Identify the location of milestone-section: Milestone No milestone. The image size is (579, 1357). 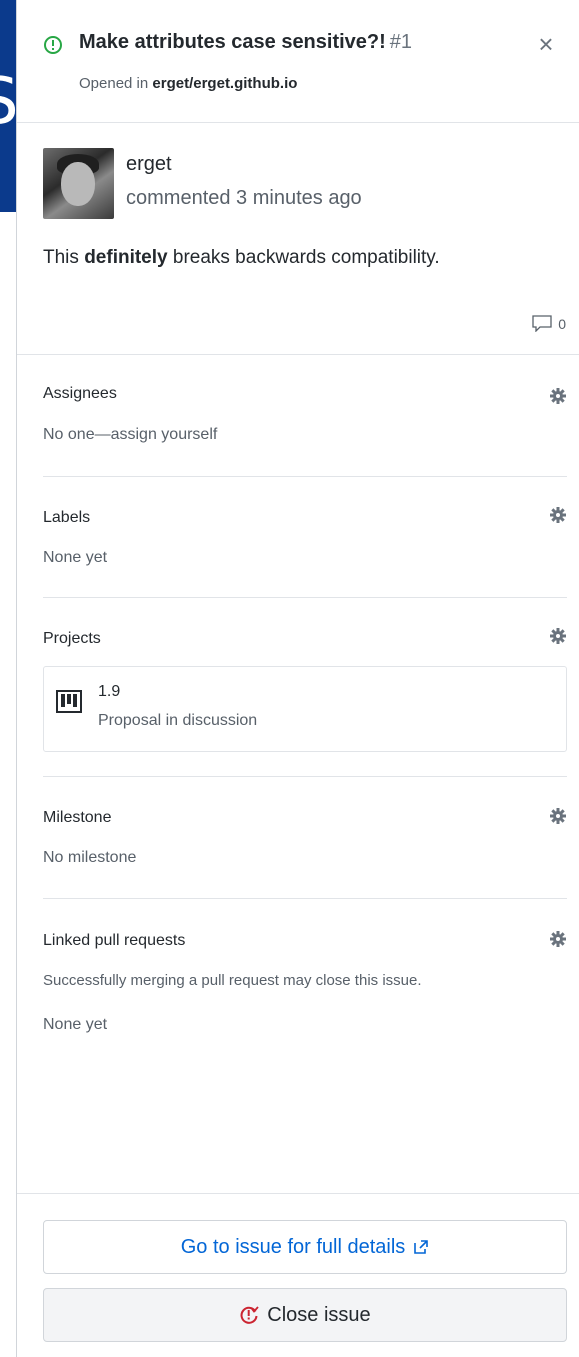
(305, 838).